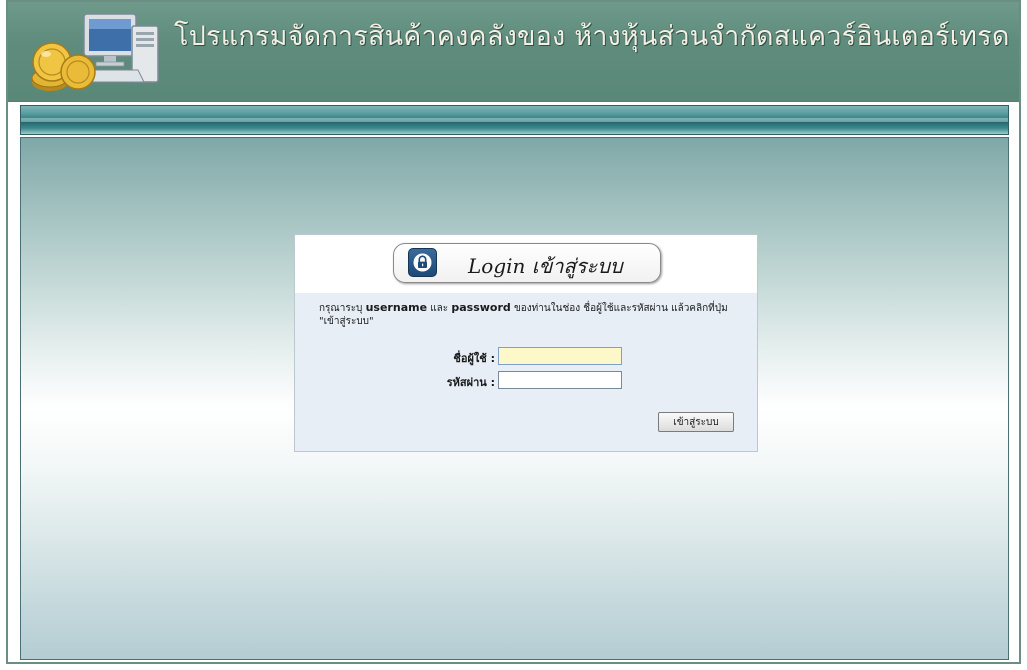 Image resolution: width=1027 pixels, height=670 pixels. I want to click on instructions-text-1: กรุณาระบุ, so click(342, 308).